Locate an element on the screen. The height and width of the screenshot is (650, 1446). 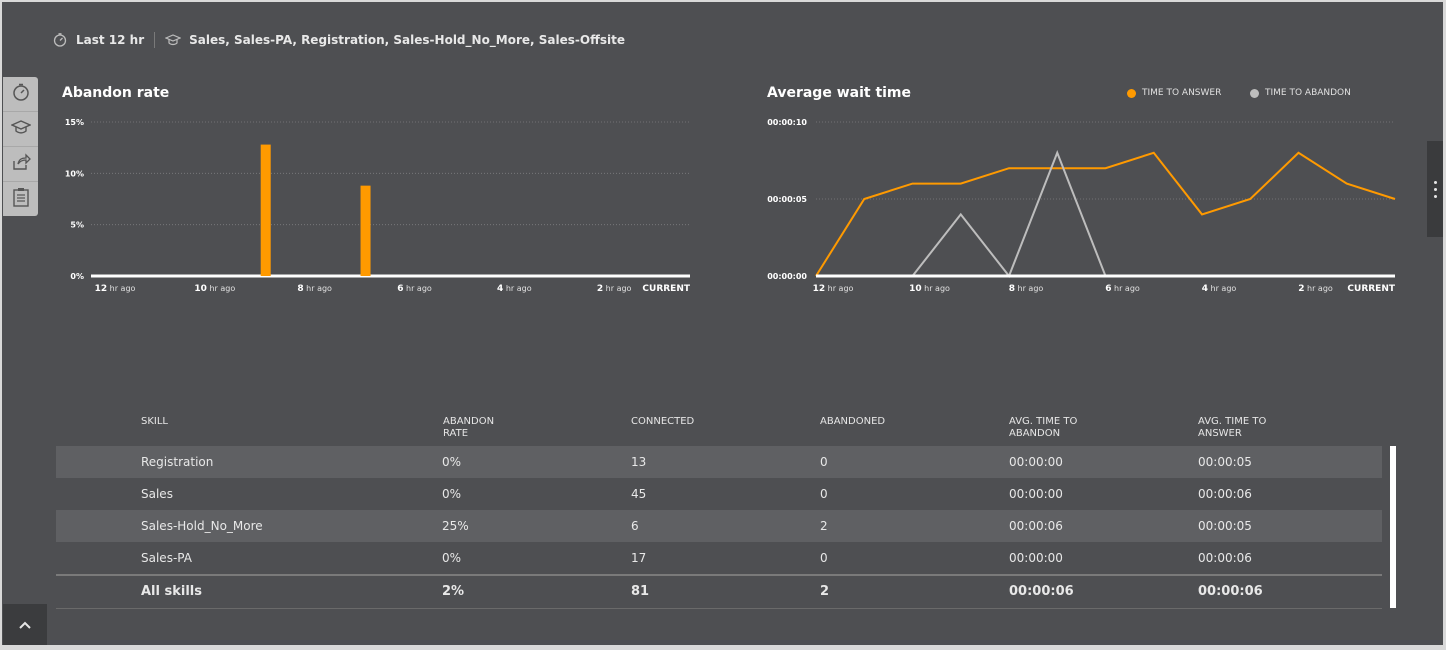
table-scrollbar is located at coordinates (1393, 527).